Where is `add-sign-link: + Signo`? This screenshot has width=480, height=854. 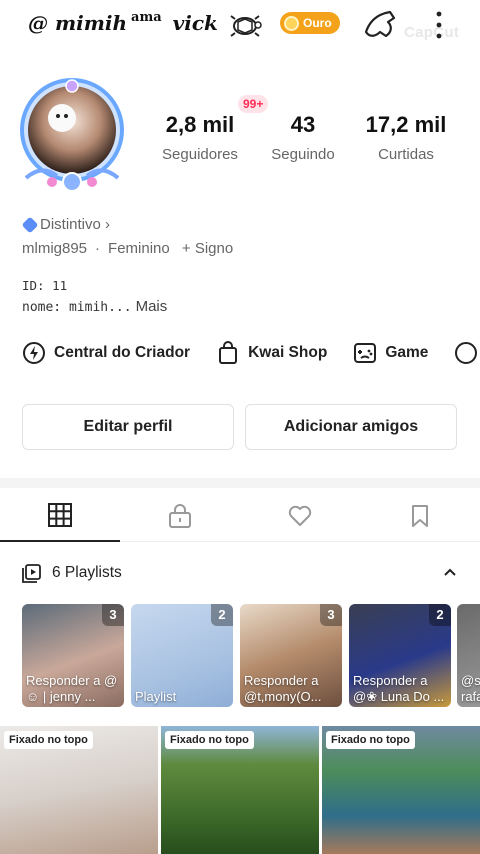
add-sign-link: + Signo is located at coordinates (207, 248).